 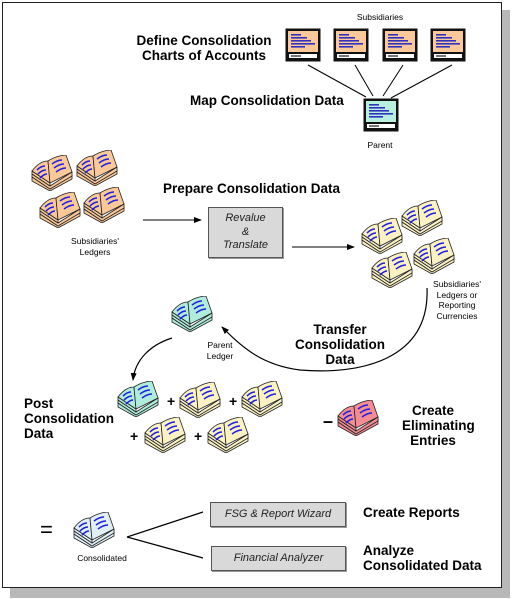 I want to click on label-consolidated: Consolidated, so click(x=102, y=558).